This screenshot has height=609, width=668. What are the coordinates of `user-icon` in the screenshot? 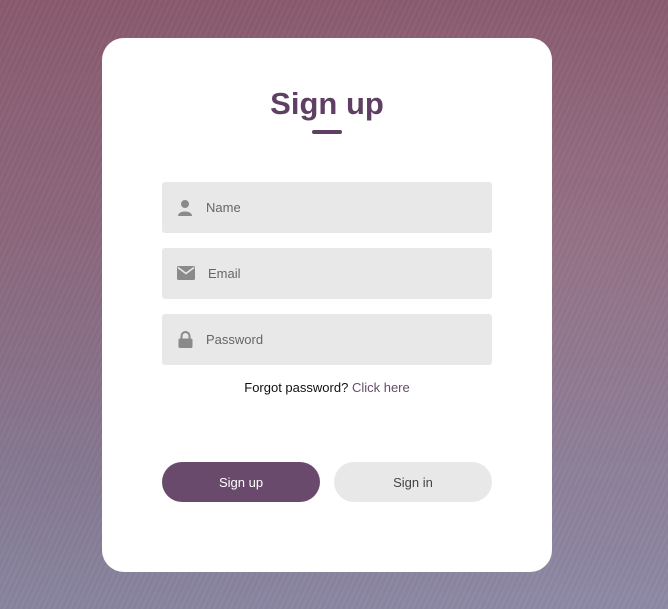 It's located at (185, 207).